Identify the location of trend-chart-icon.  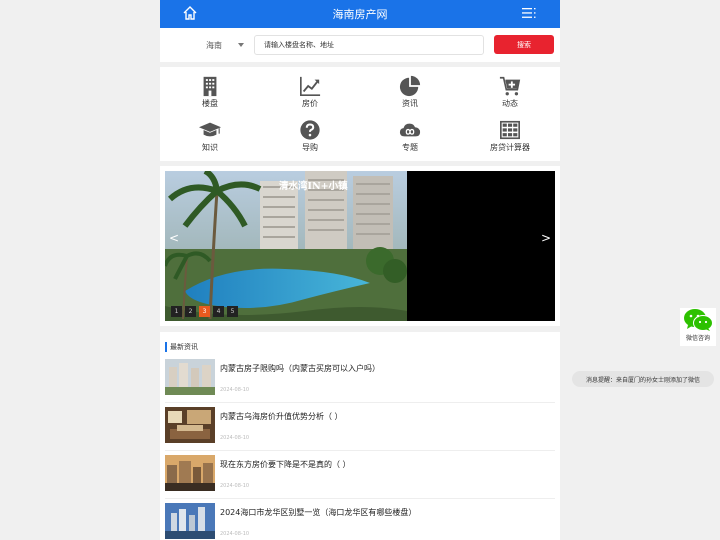
(310, 86).